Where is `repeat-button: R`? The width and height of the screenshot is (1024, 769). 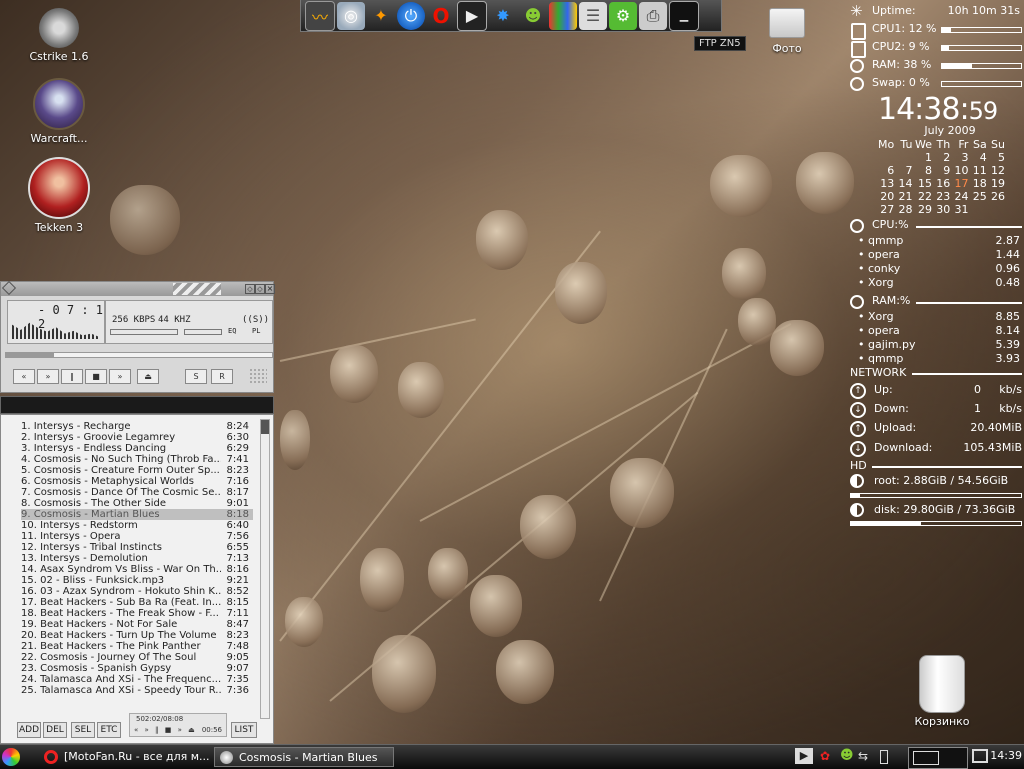 repeat-button: R is located at coordinates (222, 376).